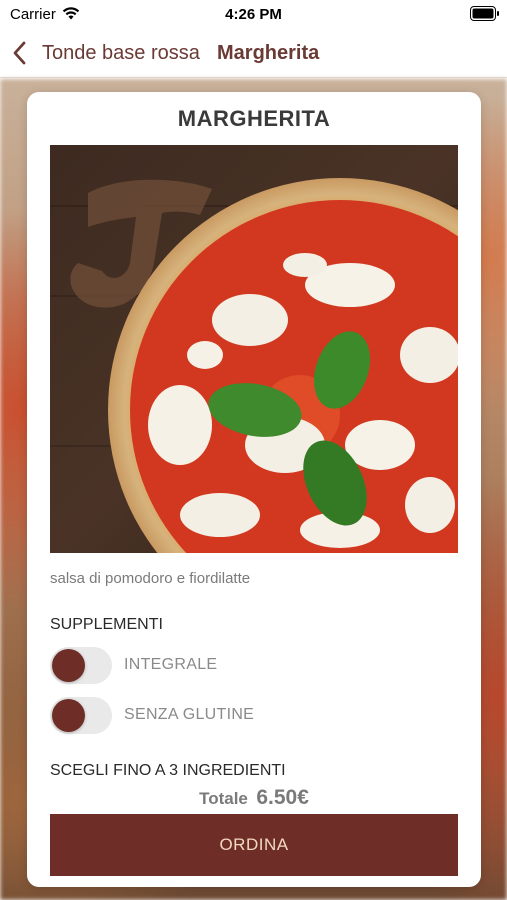 This screenshot has height=900, width=507. I want to click on page-title: Margherita, so click(268, 53).